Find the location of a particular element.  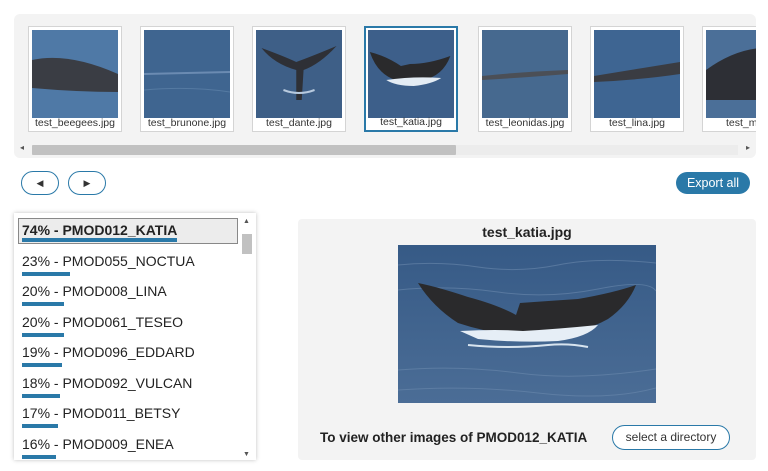

result-label: 17% - PMOD011_BETSY is located at coordinates (101, 413).